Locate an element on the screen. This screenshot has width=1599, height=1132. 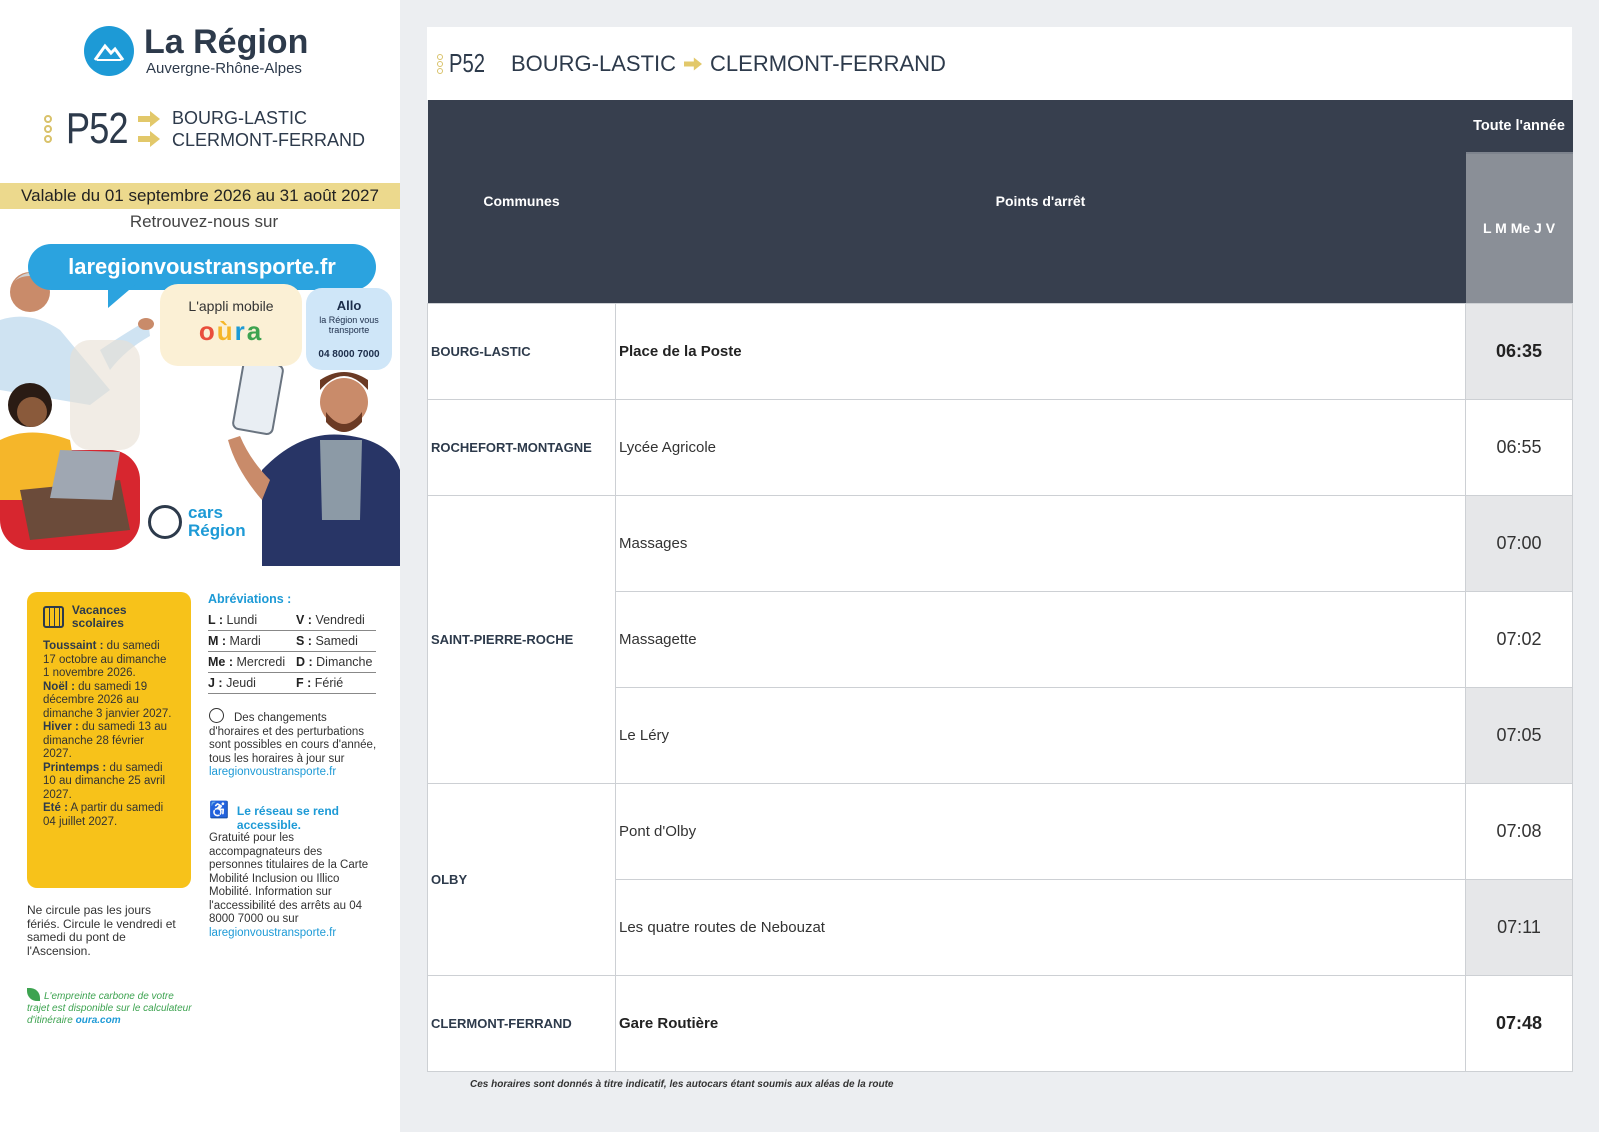
abbreviation-row: M : Mardi S : Samedi is located at coordinates (292, 641).